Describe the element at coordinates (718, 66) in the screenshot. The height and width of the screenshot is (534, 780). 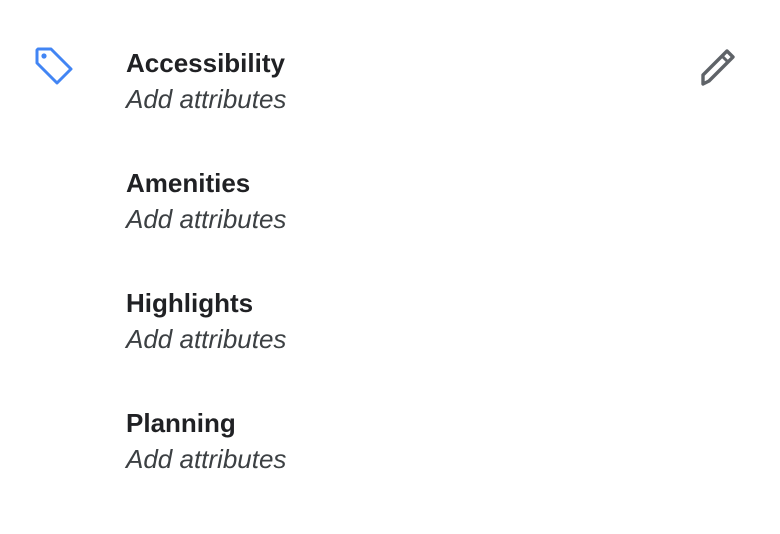
I see `edit-icon` at that location.